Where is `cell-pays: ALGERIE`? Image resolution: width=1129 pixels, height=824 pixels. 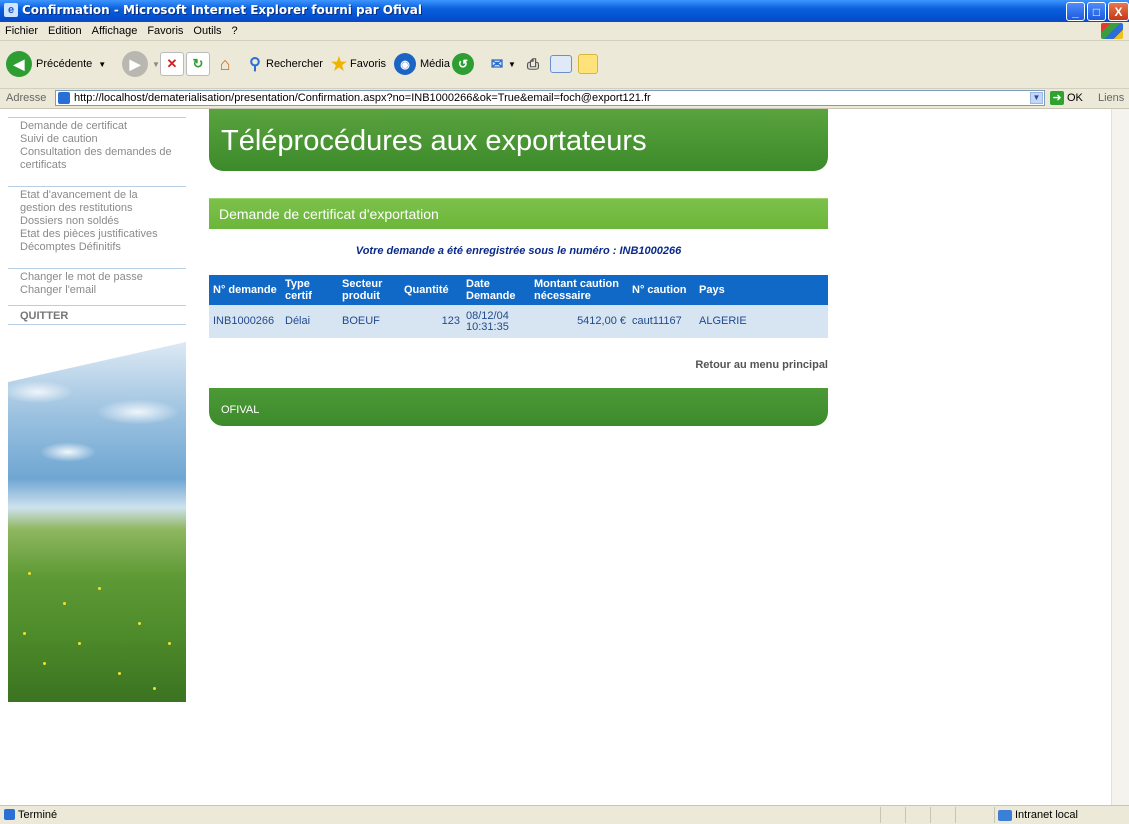 cell-pays: ALGERIE is located at coordinates (761, 321).